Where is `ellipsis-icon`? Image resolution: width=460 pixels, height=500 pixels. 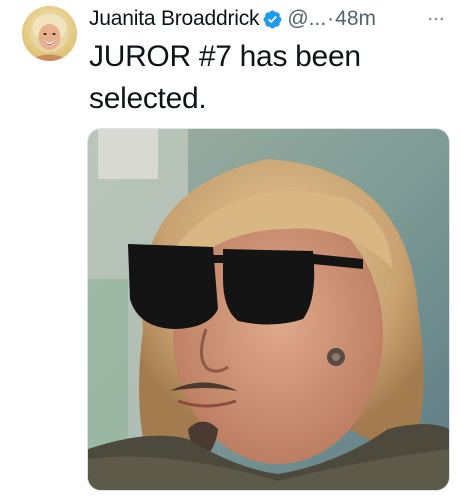 ellipsis-icon is located at coordinates (436, 19).